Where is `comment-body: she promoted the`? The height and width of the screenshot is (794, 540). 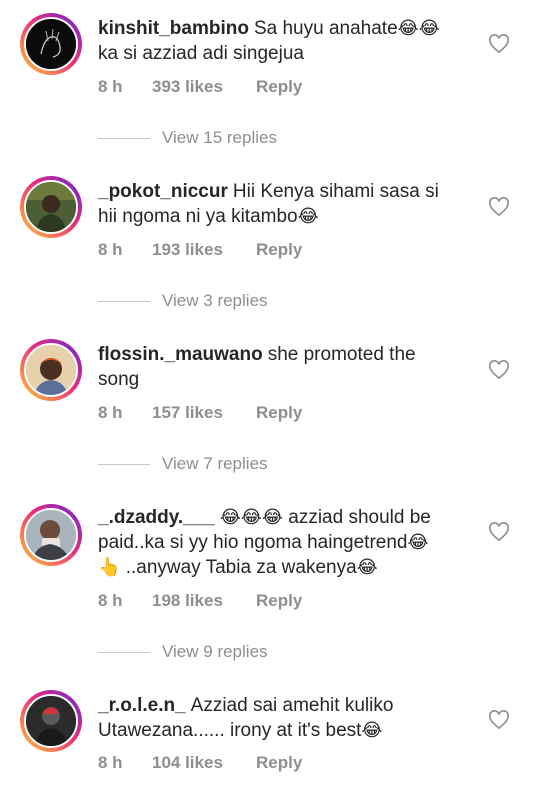 comment-body: she promoted the is located at coordinates (341, 354).